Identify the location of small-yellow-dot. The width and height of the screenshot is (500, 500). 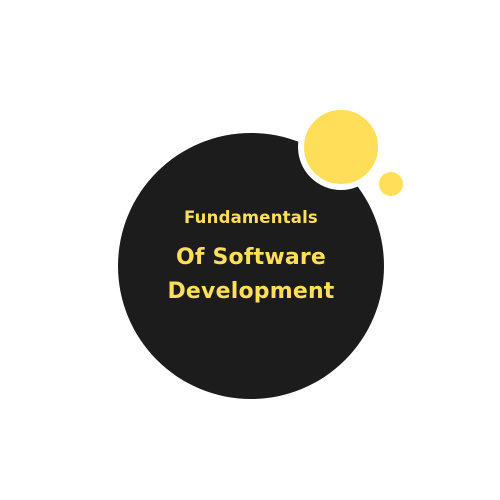
(391, 184).